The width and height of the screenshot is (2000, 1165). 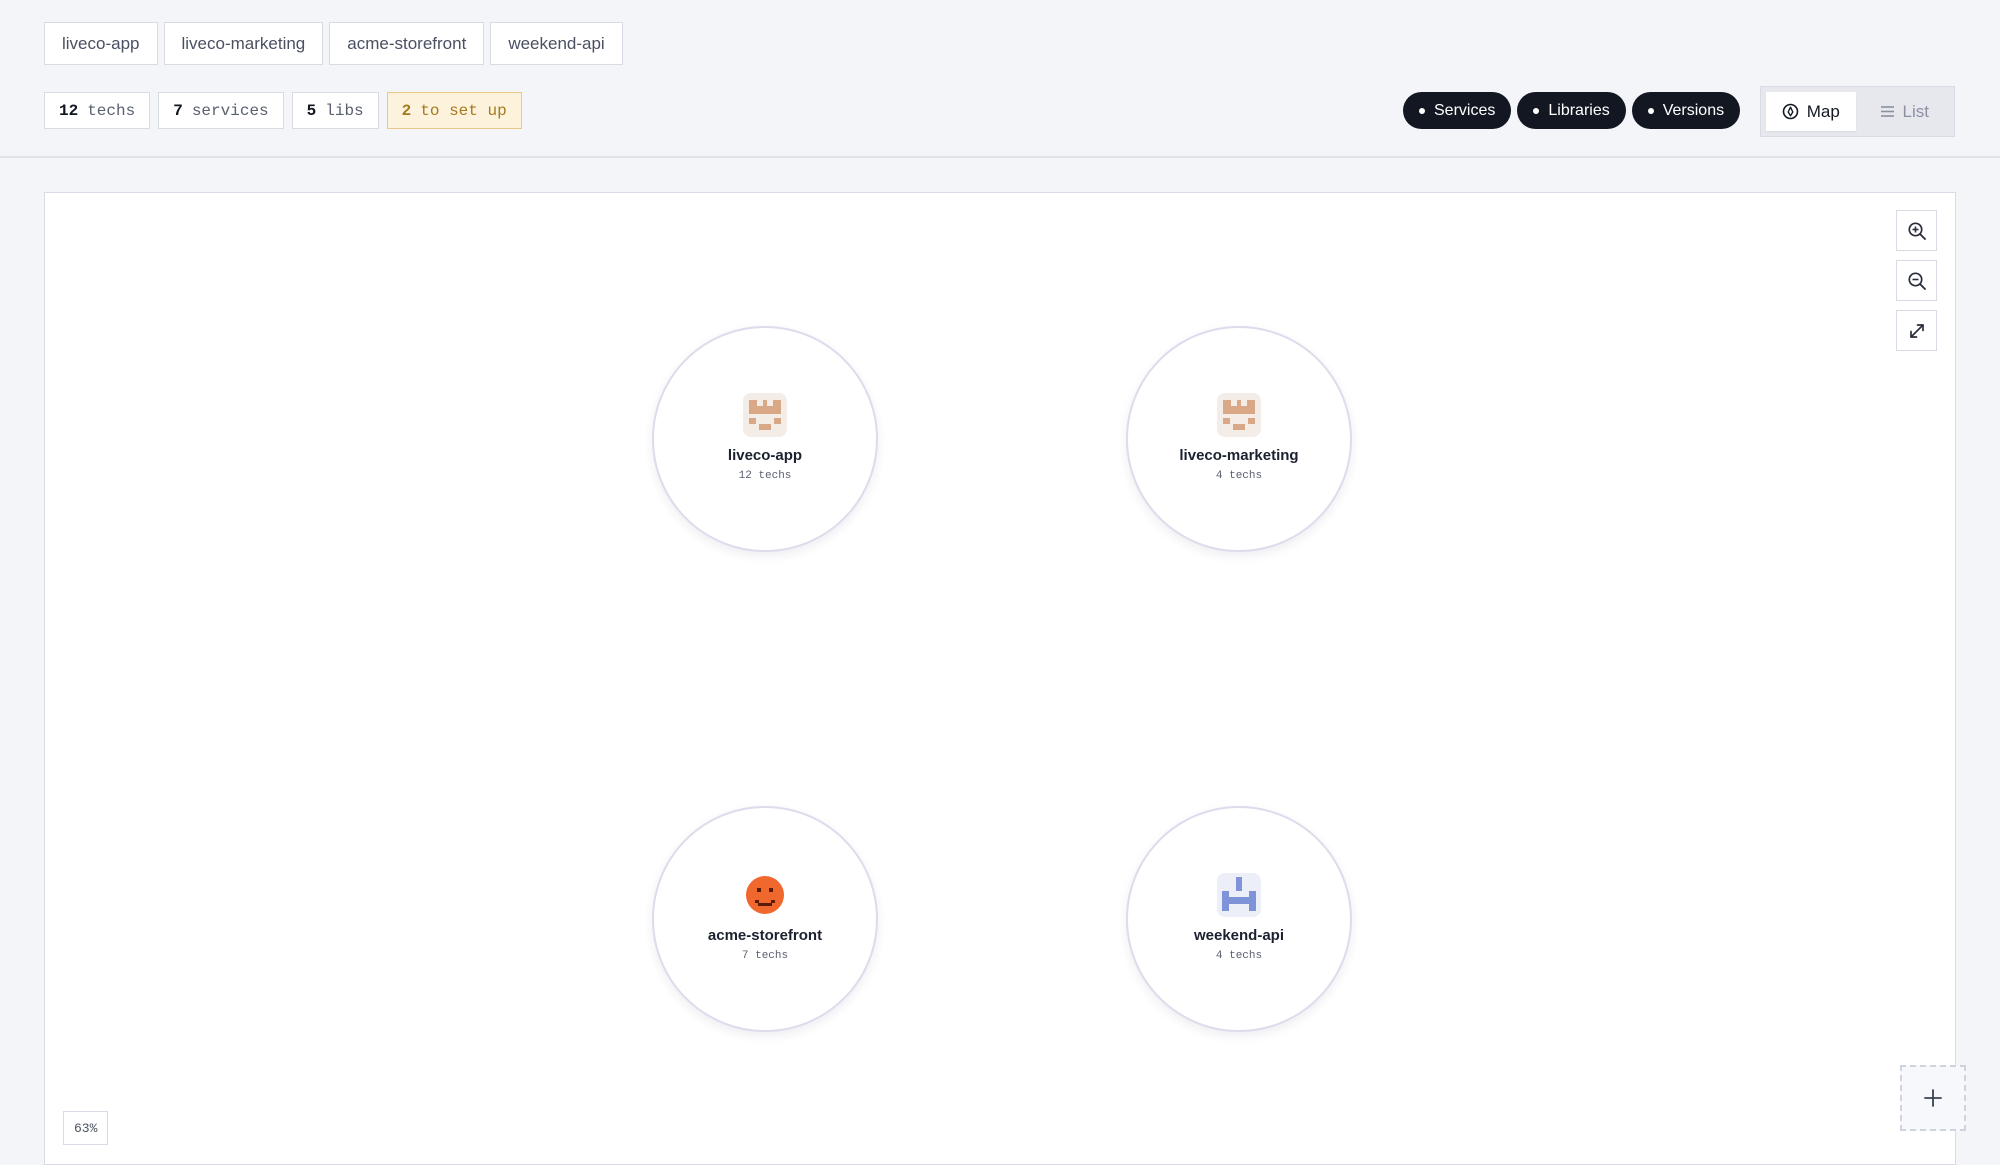 I want to click on node-weekend-api: weekend-api 4 techs, so click(x=1239, y=919).